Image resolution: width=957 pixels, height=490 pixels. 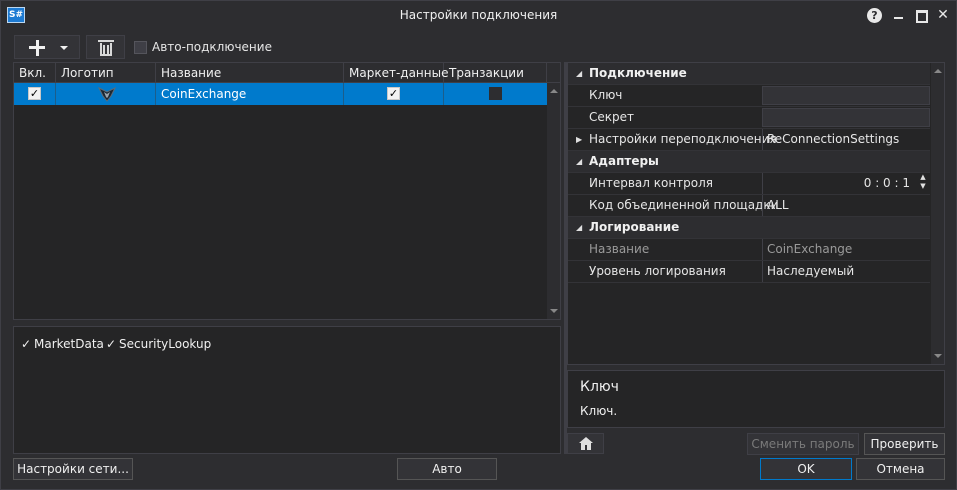 What do you see at coordinates (749, 118) in the screenshot?
I see `property-secret: Секрет` at bounding box center [749, 118].